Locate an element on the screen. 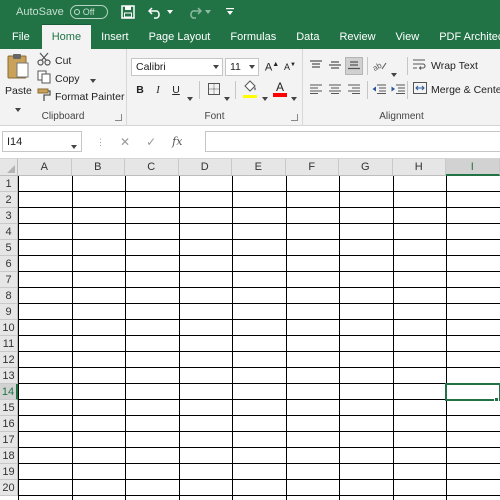 This screenshot has width=500, height=500. row-header-1: 1 is located at coordinates (9, 184).